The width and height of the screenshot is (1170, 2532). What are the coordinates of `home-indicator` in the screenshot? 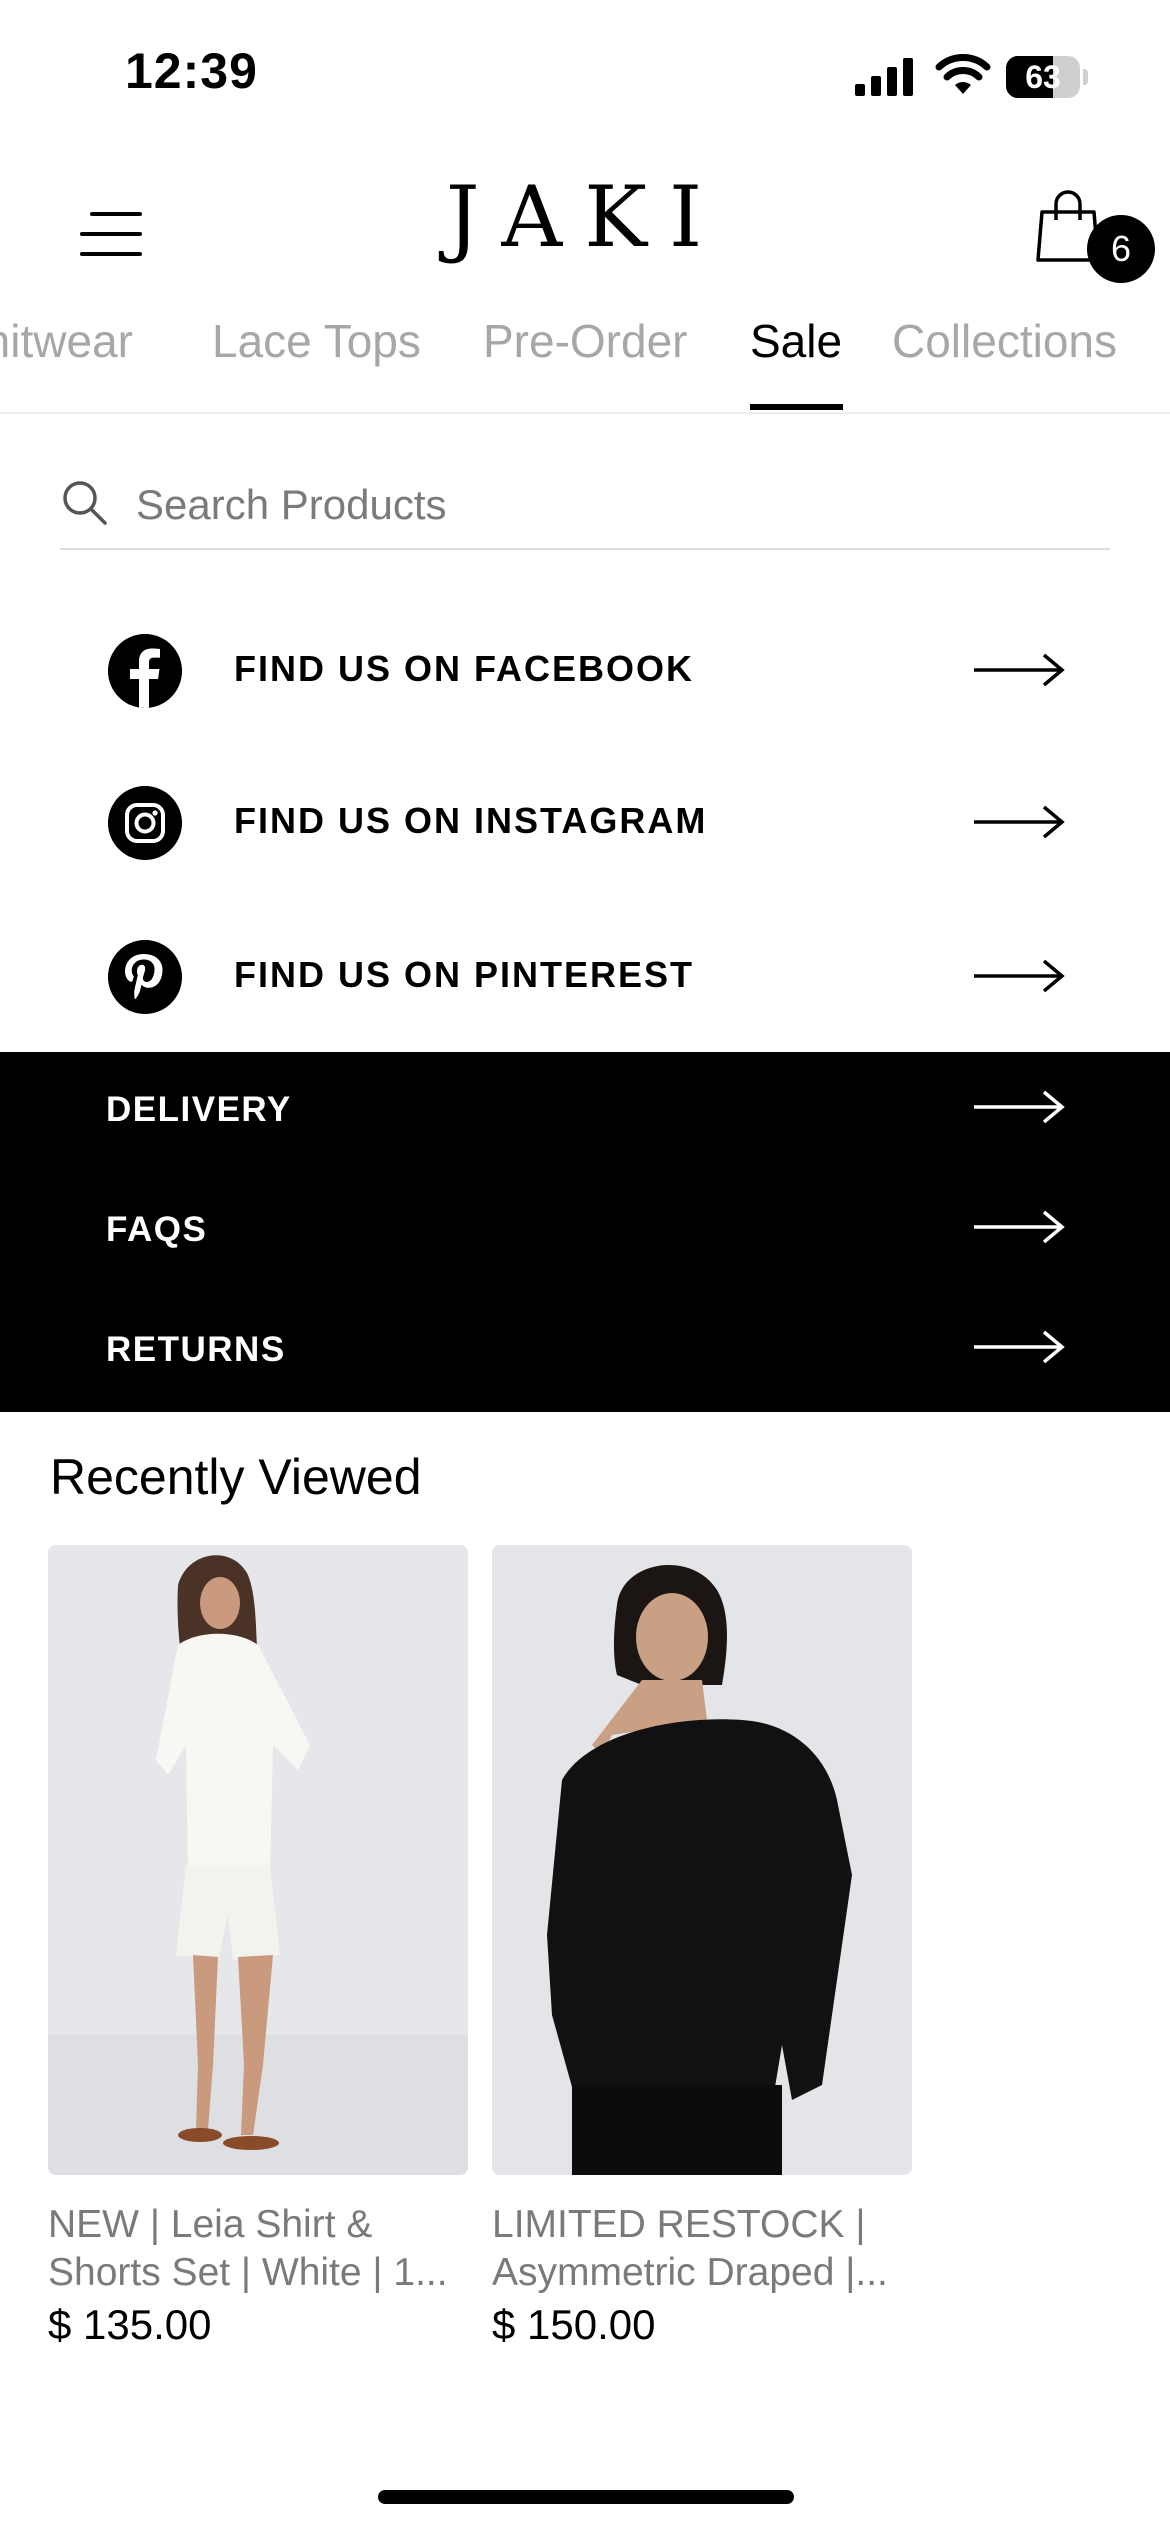 It's located at (586, 2497).